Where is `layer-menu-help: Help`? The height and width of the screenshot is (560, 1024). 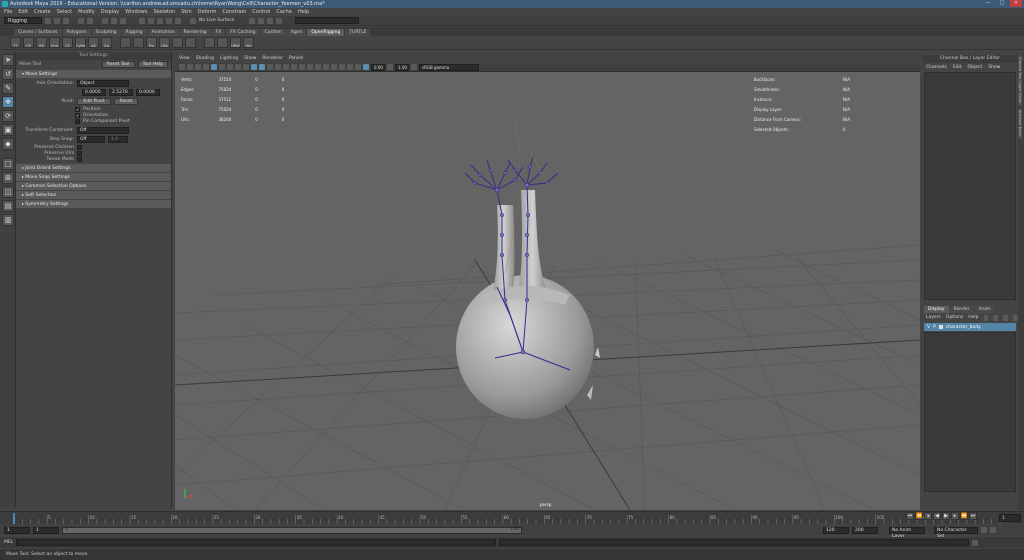 layer-menu-help: Help is located at coordinates (973, 317).